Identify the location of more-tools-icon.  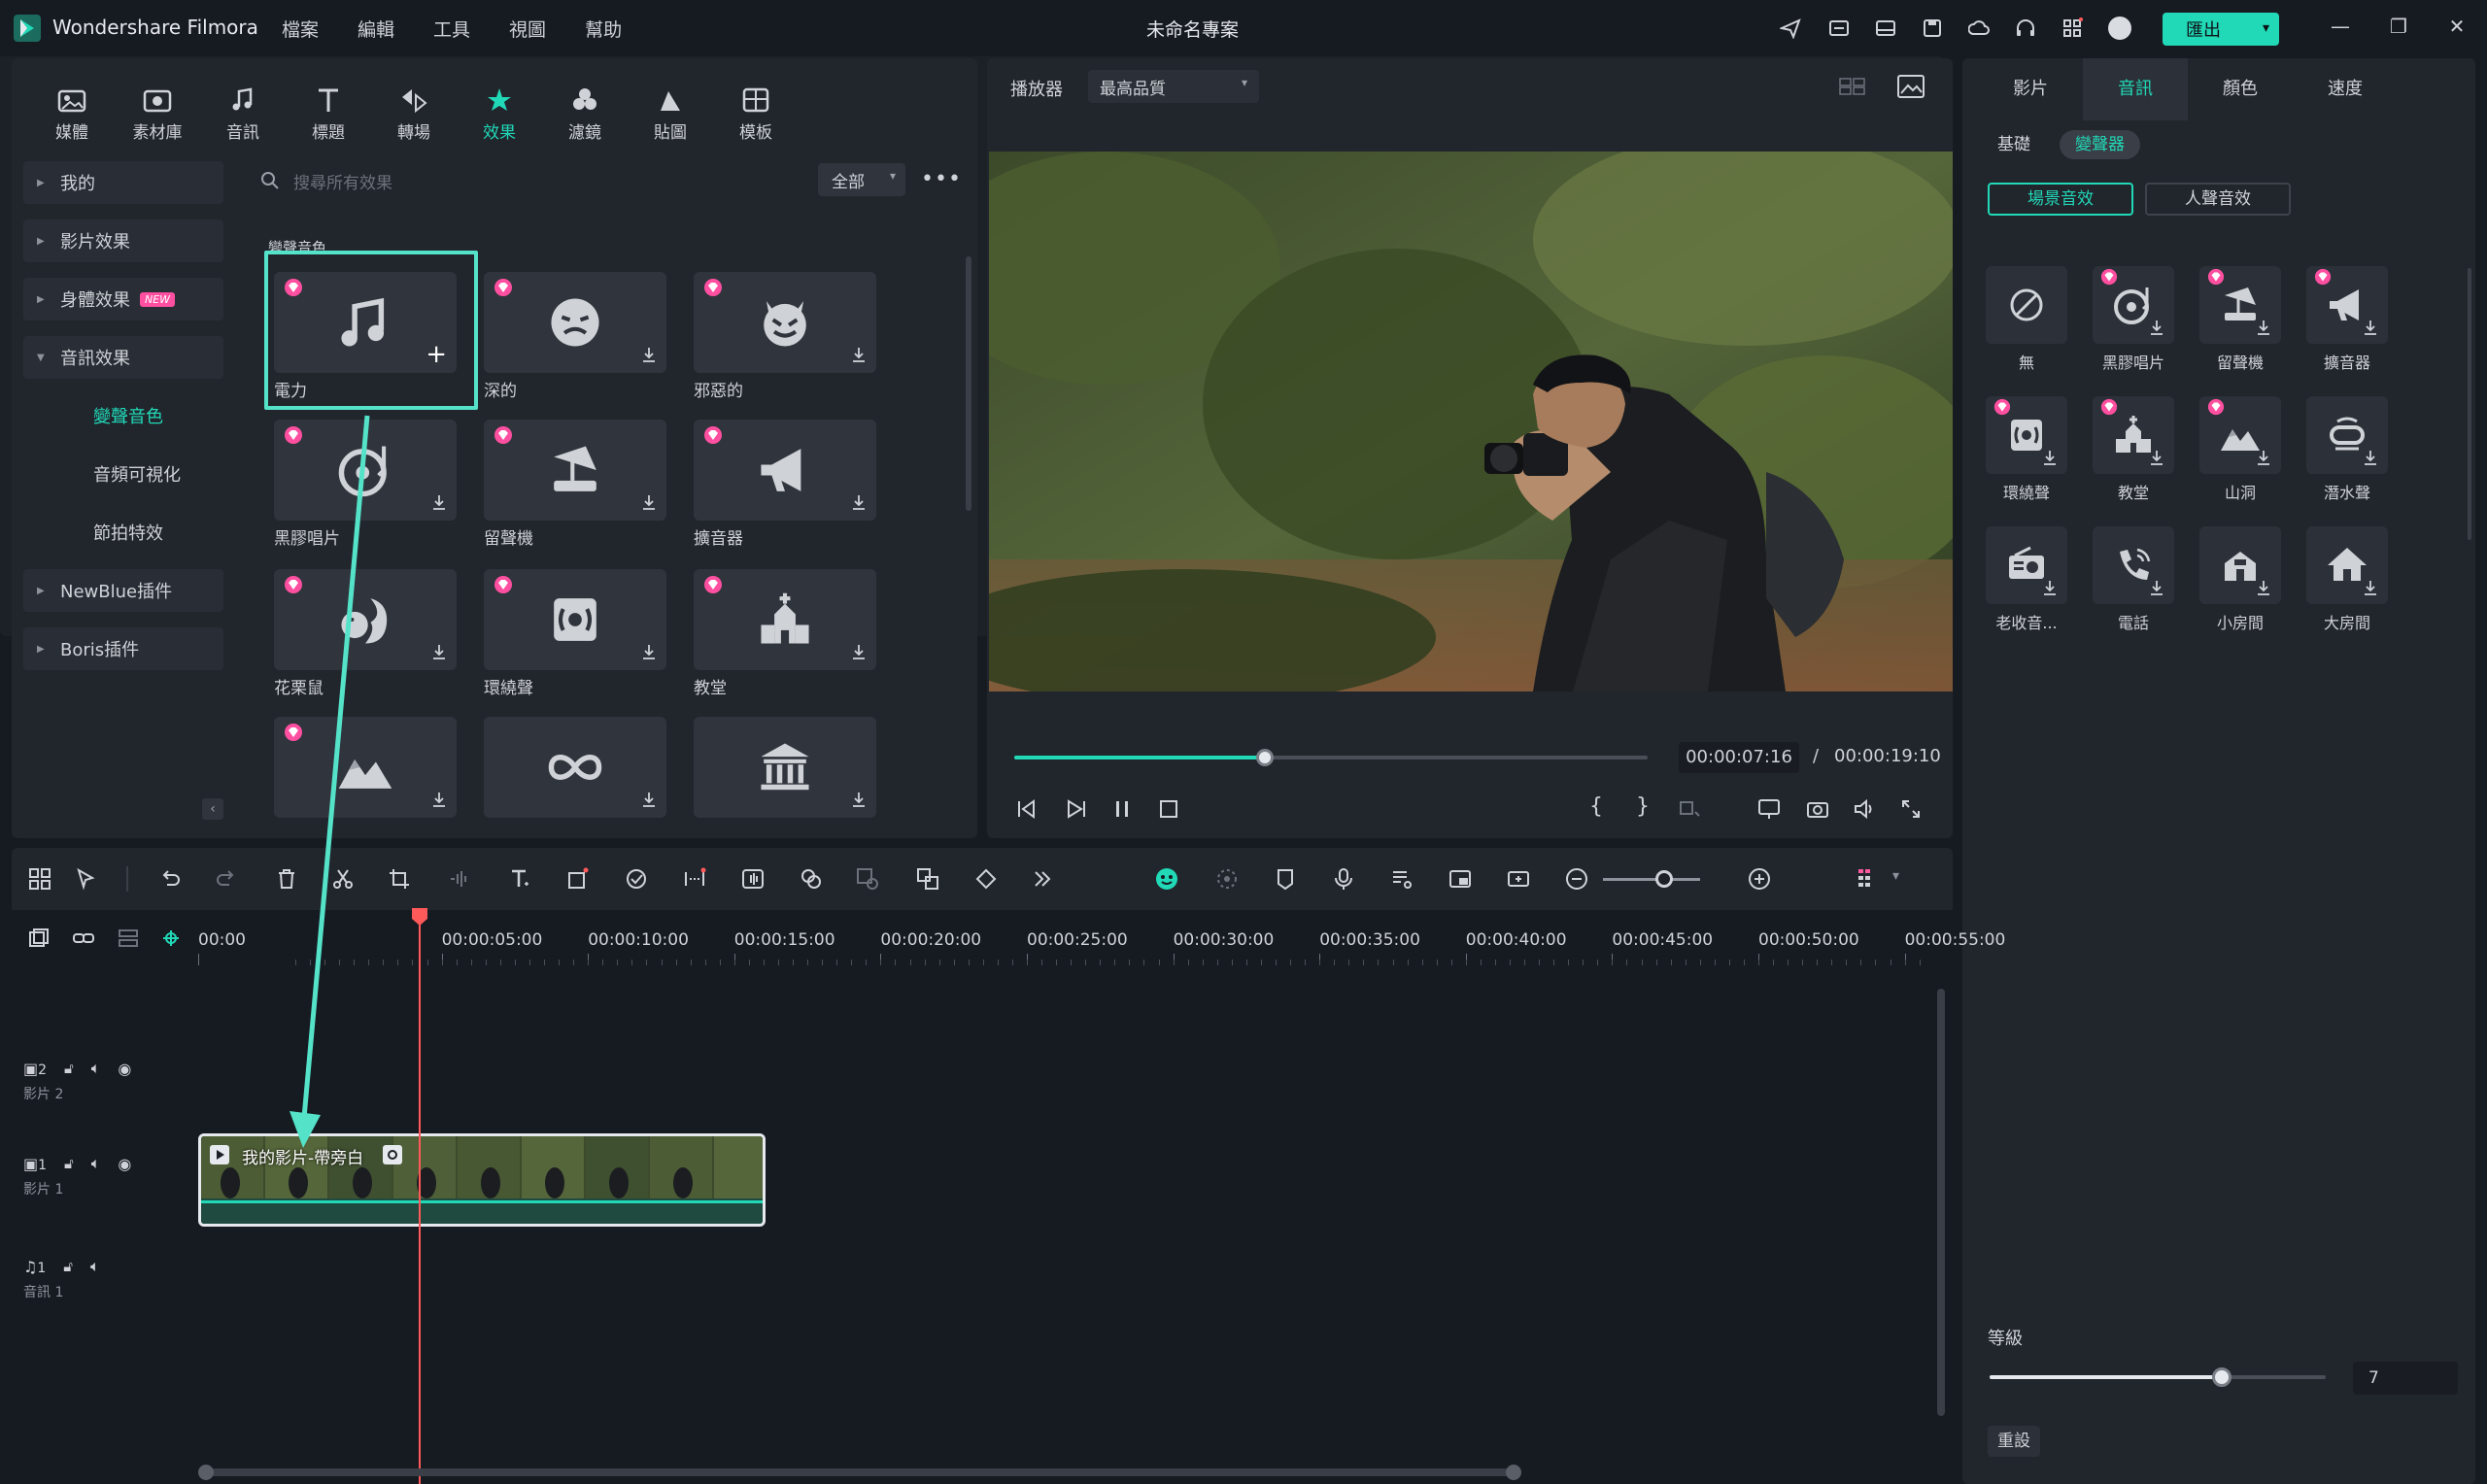
(1042, 879).